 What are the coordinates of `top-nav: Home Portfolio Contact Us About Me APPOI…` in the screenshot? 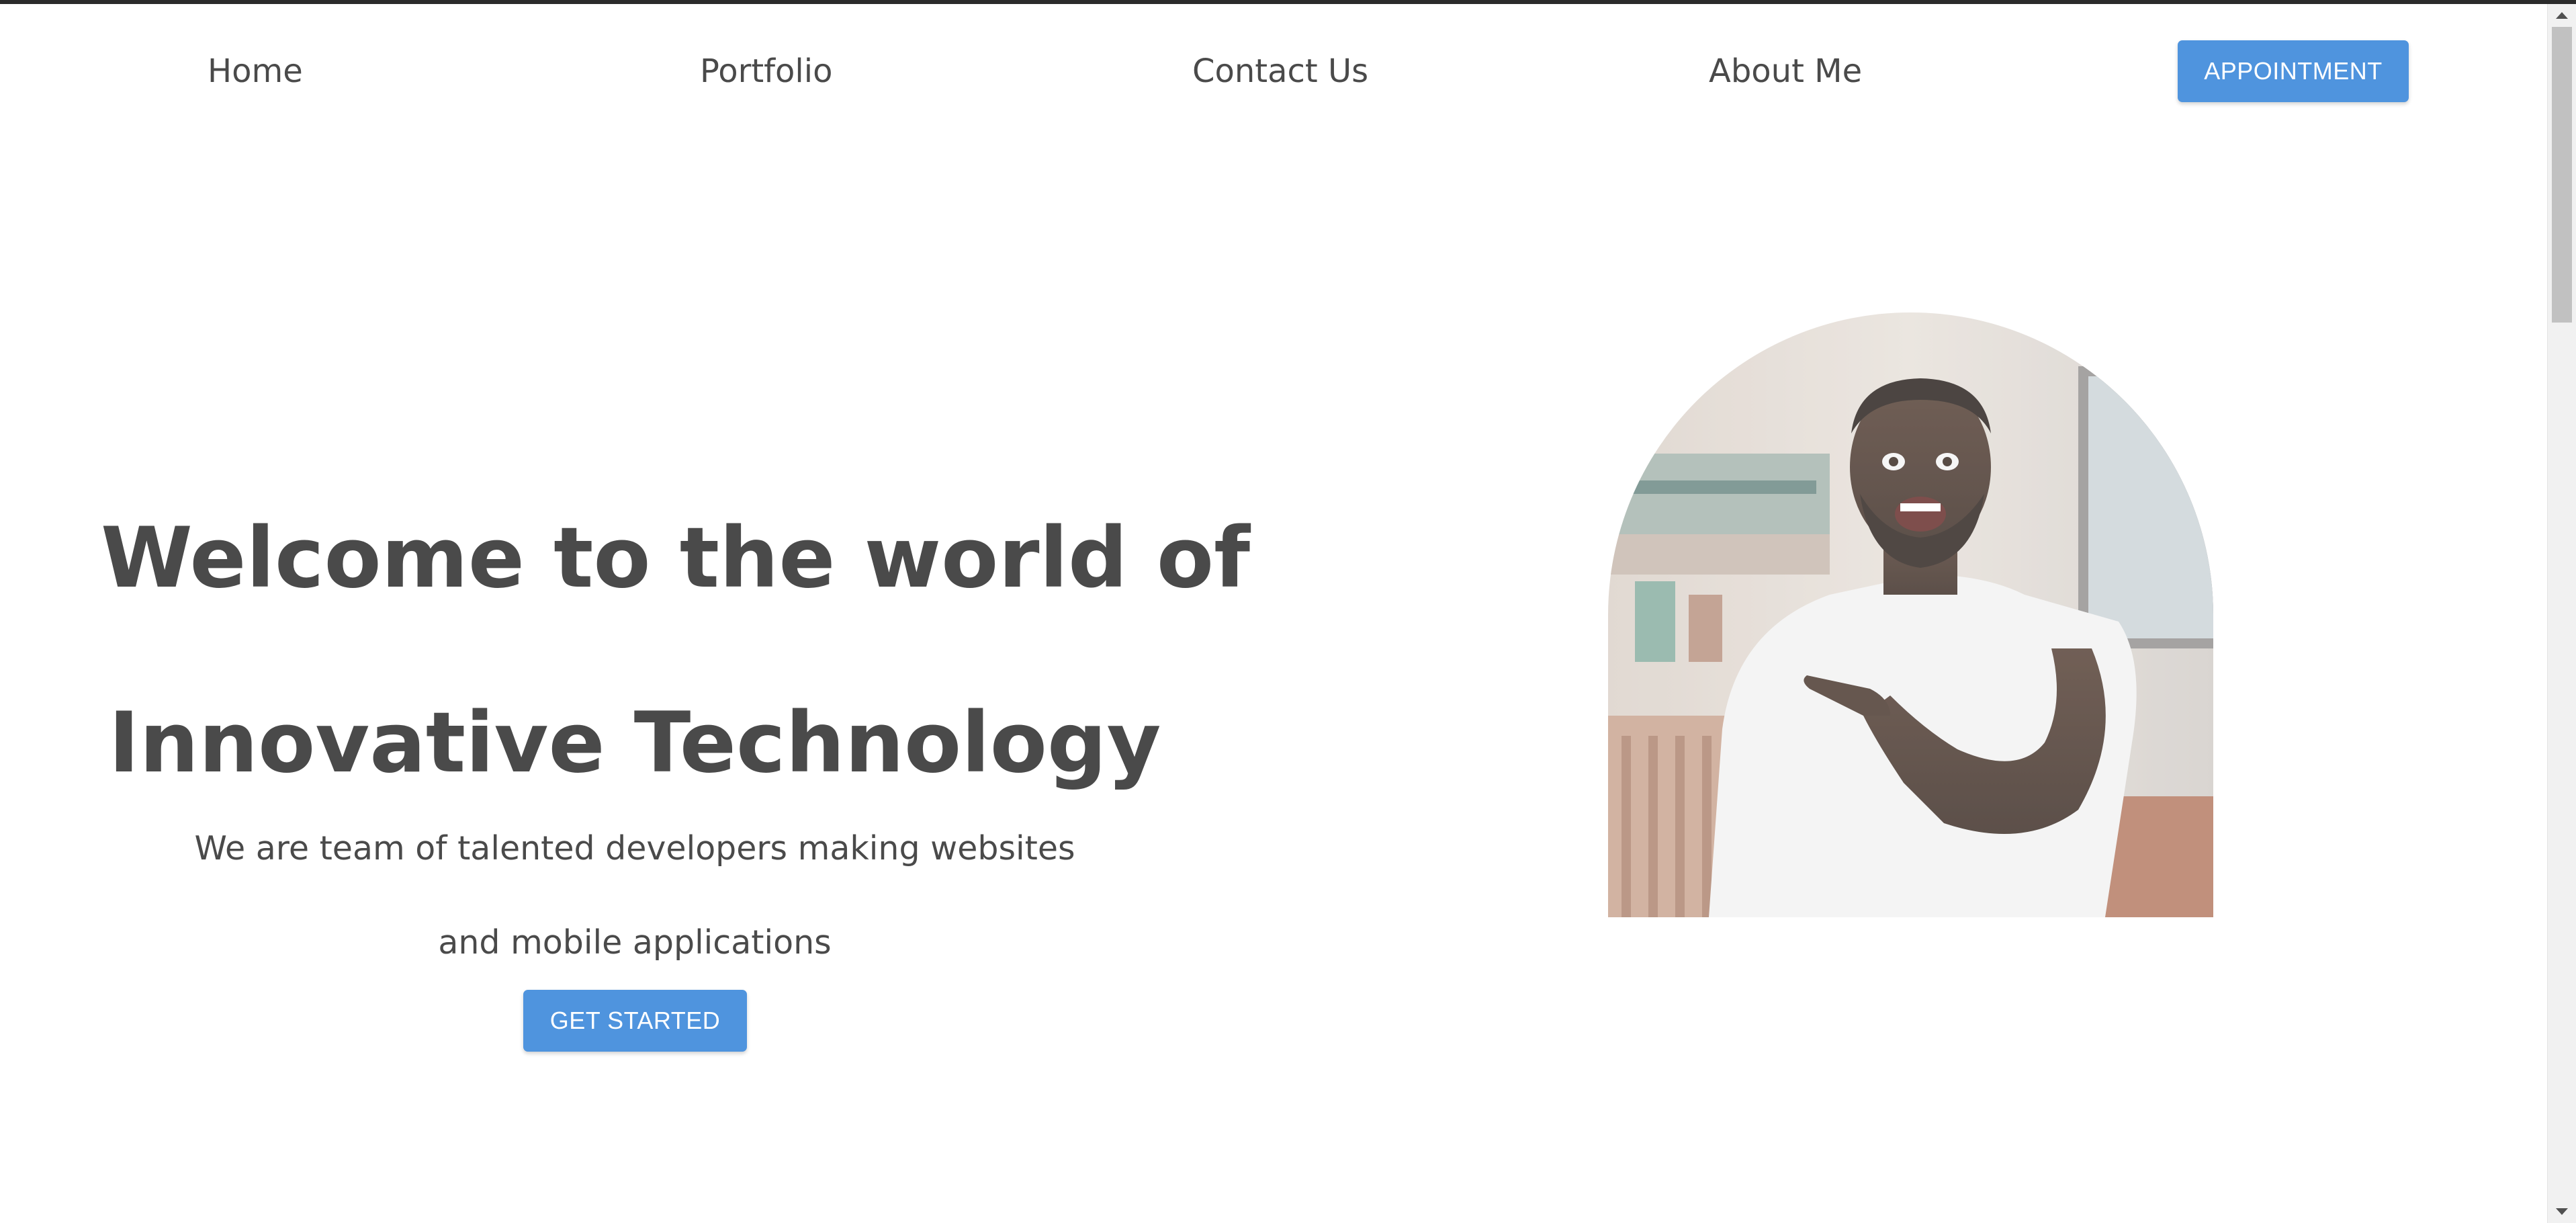 It's located at (1274, 71).